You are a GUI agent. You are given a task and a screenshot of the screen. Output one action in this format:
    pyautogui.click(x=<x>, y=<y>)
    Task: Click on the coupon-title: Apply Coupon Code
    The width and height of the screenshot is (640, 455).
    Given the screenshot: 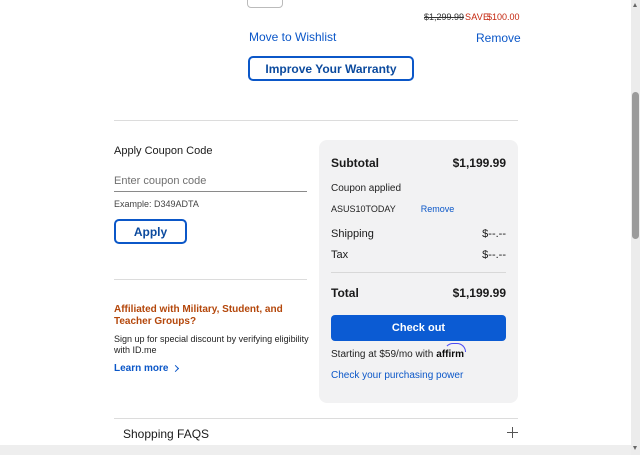 What is the action you would take?
    pyautogui.click(x=163, y=151)
    